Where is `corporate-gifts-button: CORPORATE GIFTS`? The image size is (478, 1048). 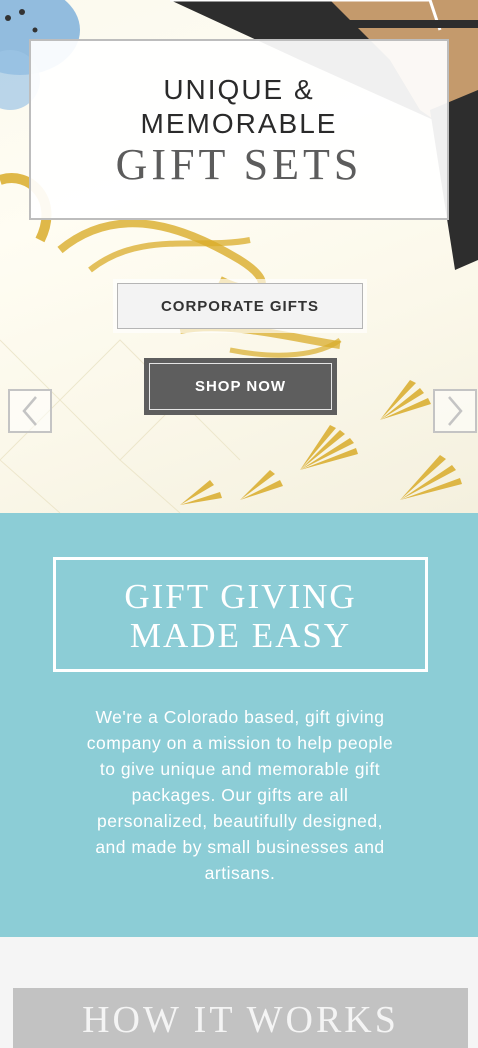
corporate-gifts-button: CORPORATE GIFTS is located at coordinates (240, 306).